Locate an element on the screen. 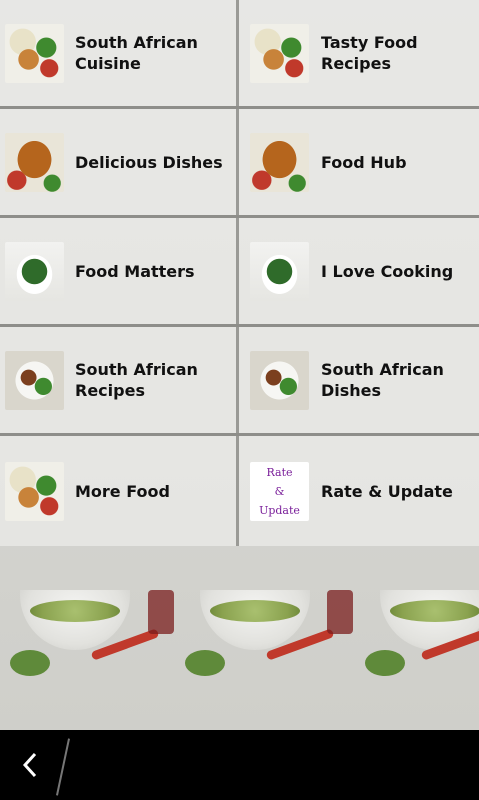  chevron-left-icon is located at coordinates (30, 765).